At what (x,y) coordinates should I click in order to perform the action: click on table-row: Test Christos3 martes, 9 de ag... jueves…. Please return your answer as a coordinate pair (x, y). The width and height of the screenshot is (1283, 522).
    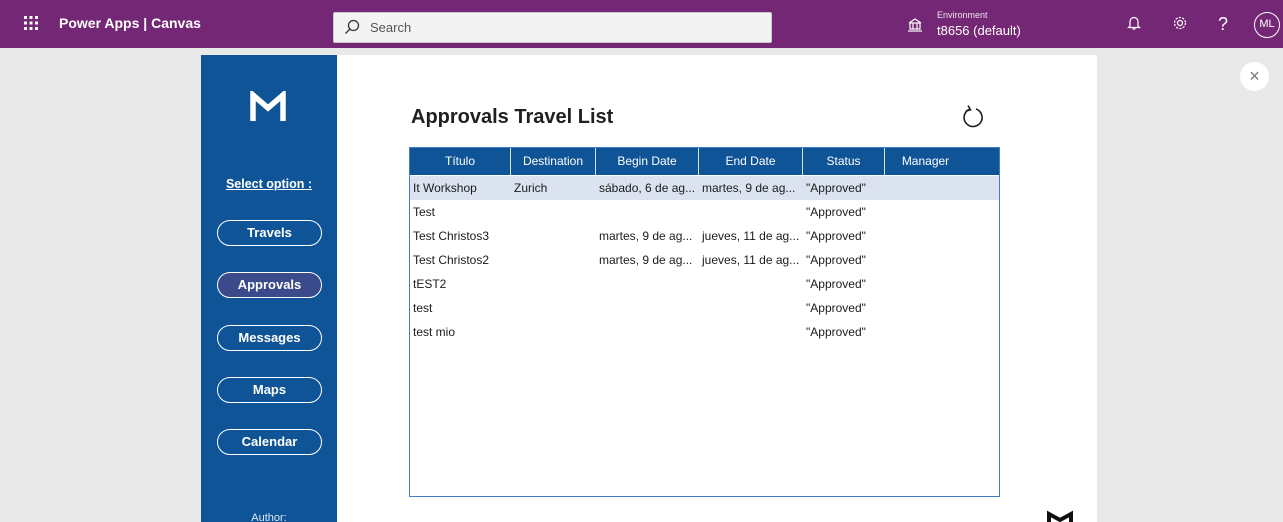
    Looking at the image, I should click on (704, 236).